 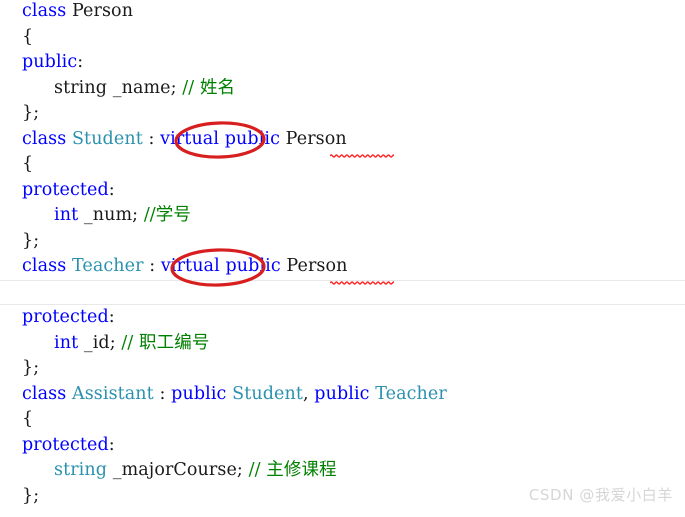 What do you see at coordinates (600, 495) in the screenshot?
I see `csdn-watermark: CSDN @我爱小白羊` at bounding box center [600, 495].